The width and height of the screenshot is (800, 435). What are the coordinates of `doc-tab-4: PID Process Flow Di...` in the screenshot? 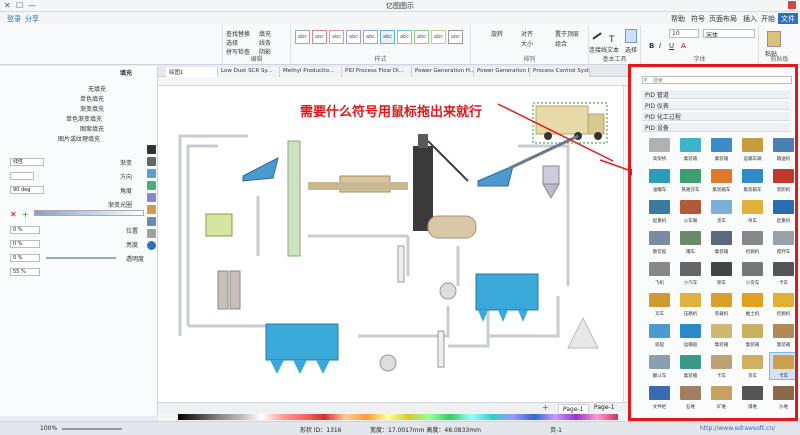 It's located at (377, 72).